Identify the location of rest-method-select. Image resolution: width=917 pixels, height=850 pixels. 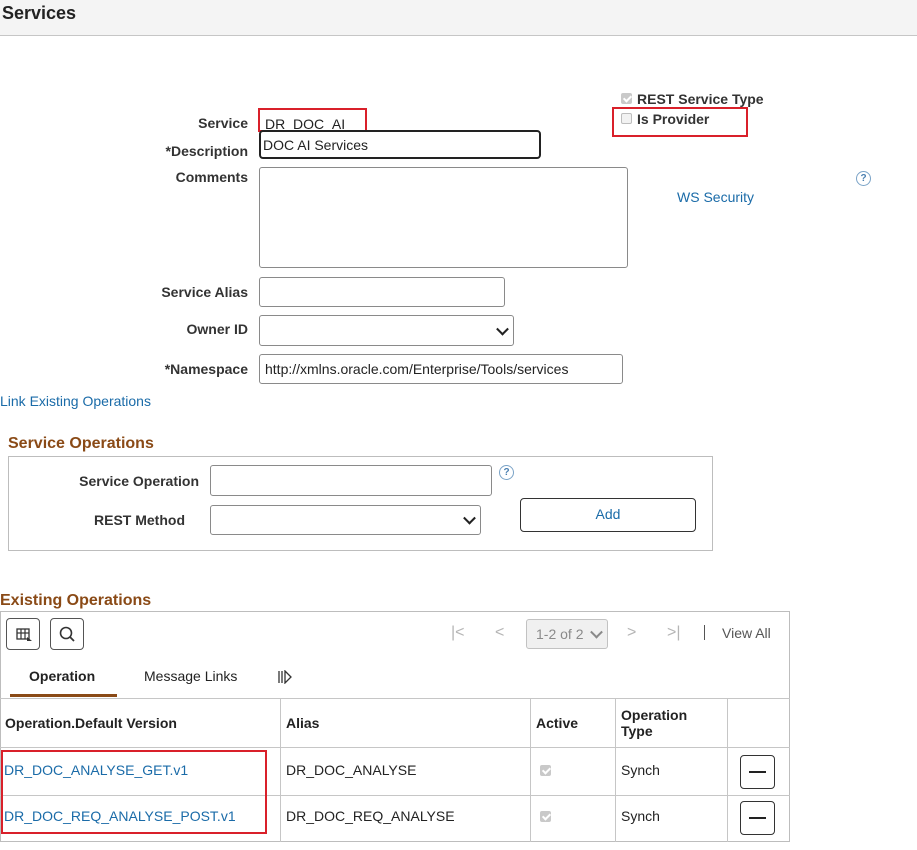
(345, 520).